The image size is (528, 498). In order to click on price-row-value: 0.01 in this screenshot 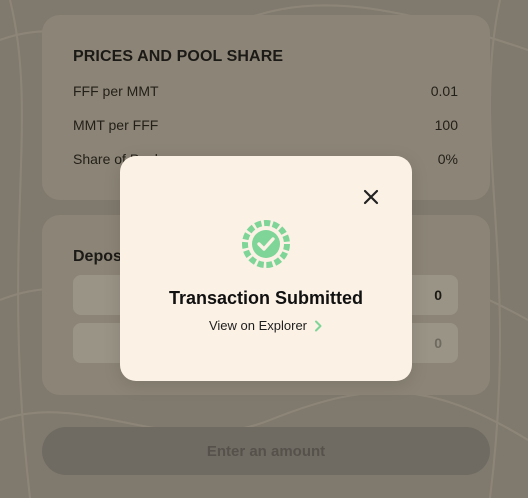, I will do `click(444, 91)`.